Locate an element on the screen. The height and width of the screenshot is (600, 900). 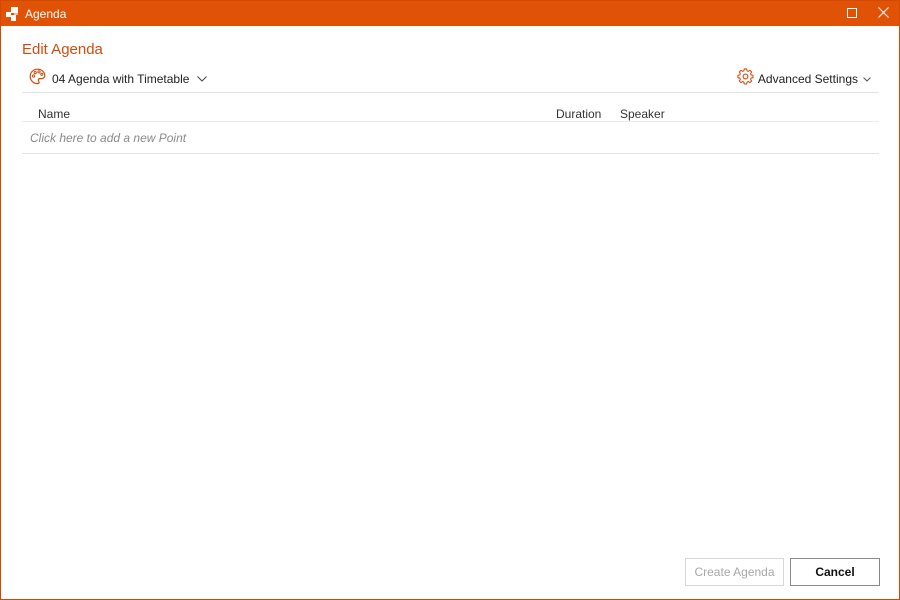
column-header-speaker: Speaker is located at coordinates (642, 114).